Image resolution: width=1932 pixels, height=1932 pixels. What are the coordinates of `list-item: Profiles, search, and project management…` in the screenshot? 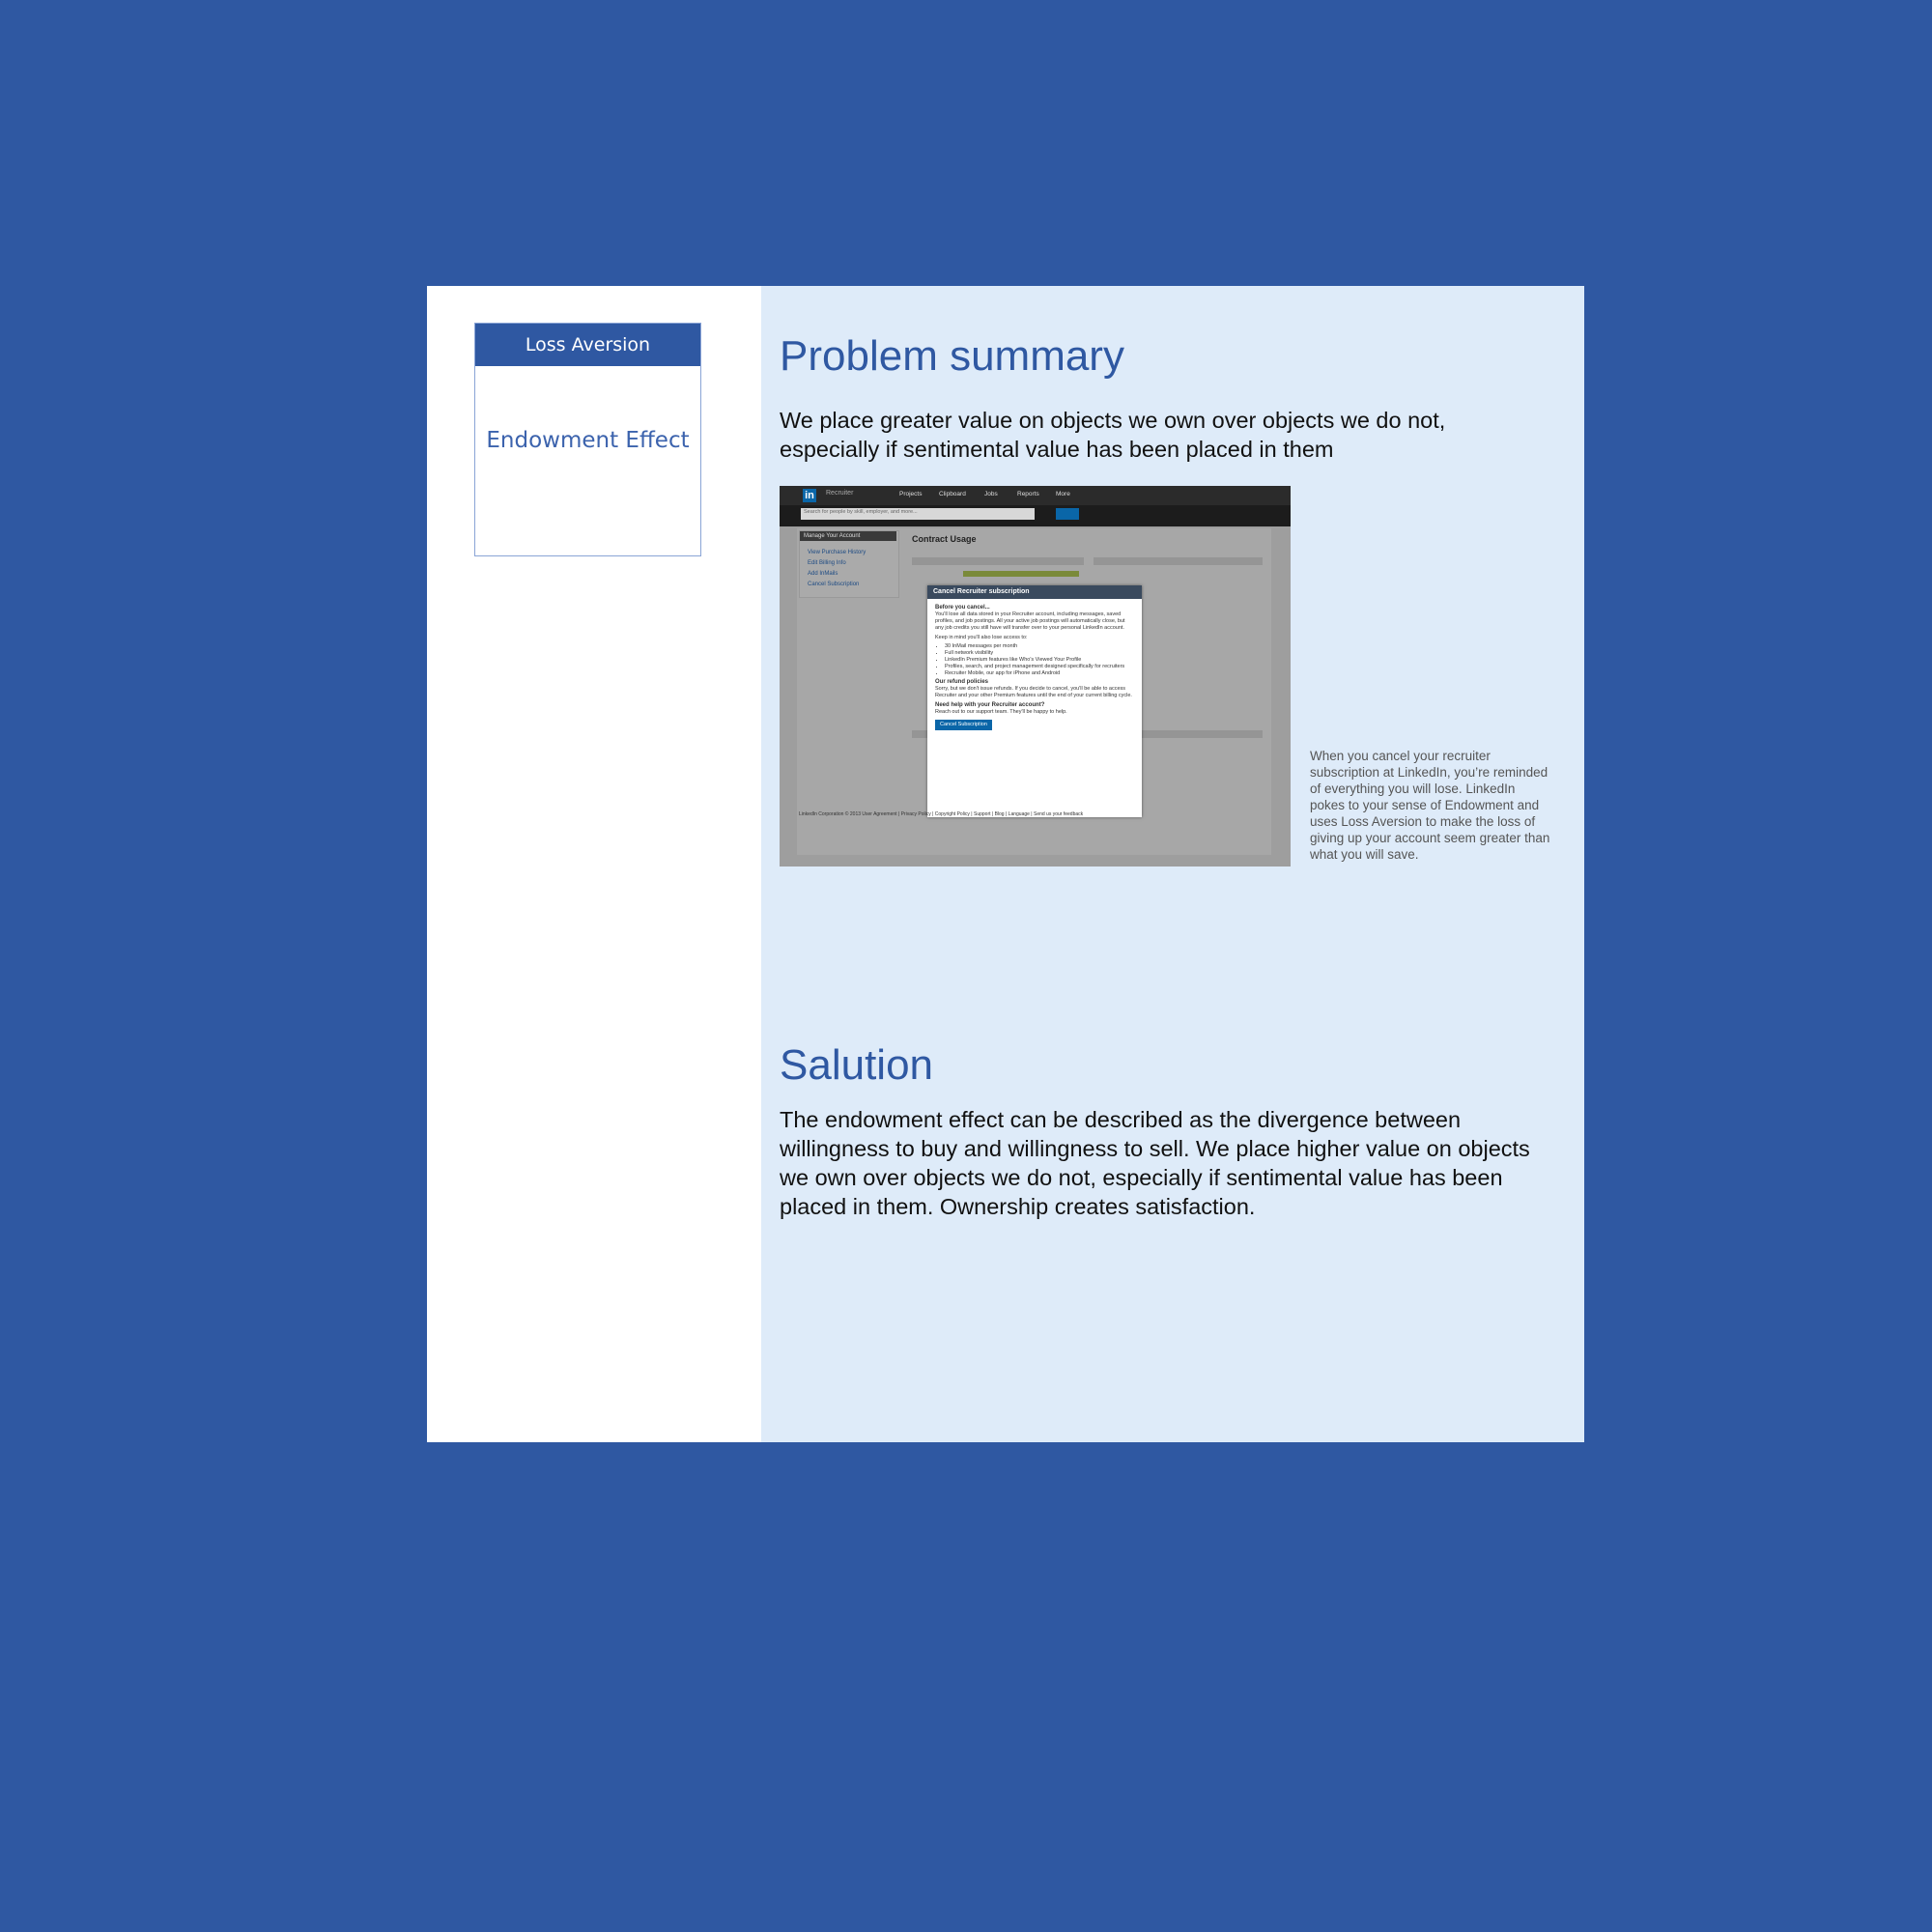 It's located at (1039, 667).